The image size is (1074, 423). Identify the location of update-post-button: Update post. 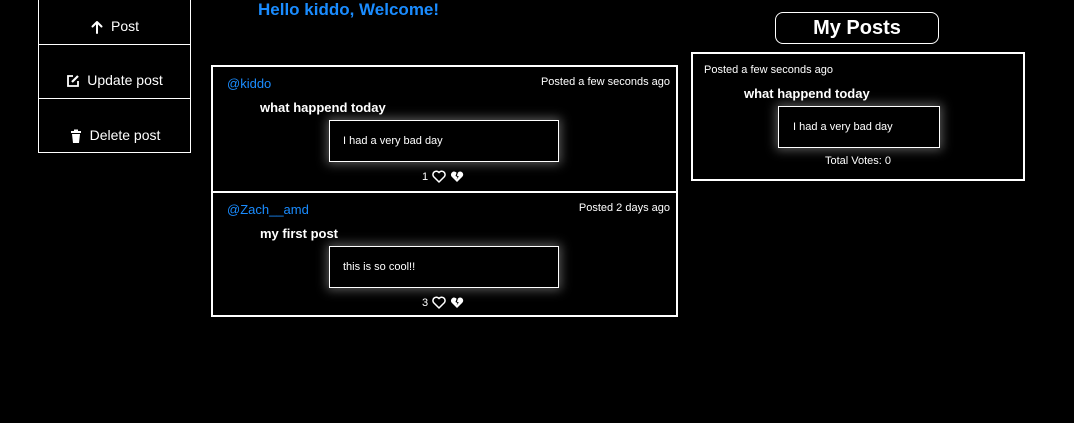
(114, 71).